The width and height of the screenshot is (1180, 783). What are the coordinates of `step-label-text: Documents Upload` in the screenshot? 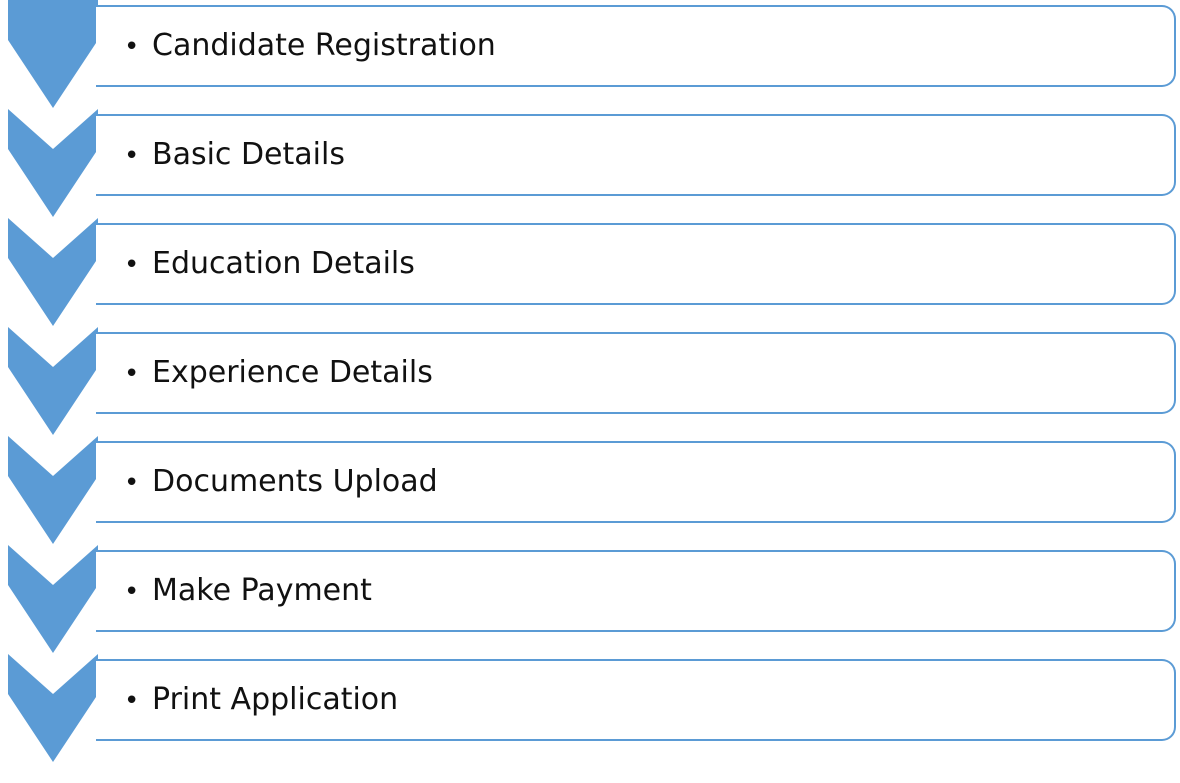 It's located at (295, 481).